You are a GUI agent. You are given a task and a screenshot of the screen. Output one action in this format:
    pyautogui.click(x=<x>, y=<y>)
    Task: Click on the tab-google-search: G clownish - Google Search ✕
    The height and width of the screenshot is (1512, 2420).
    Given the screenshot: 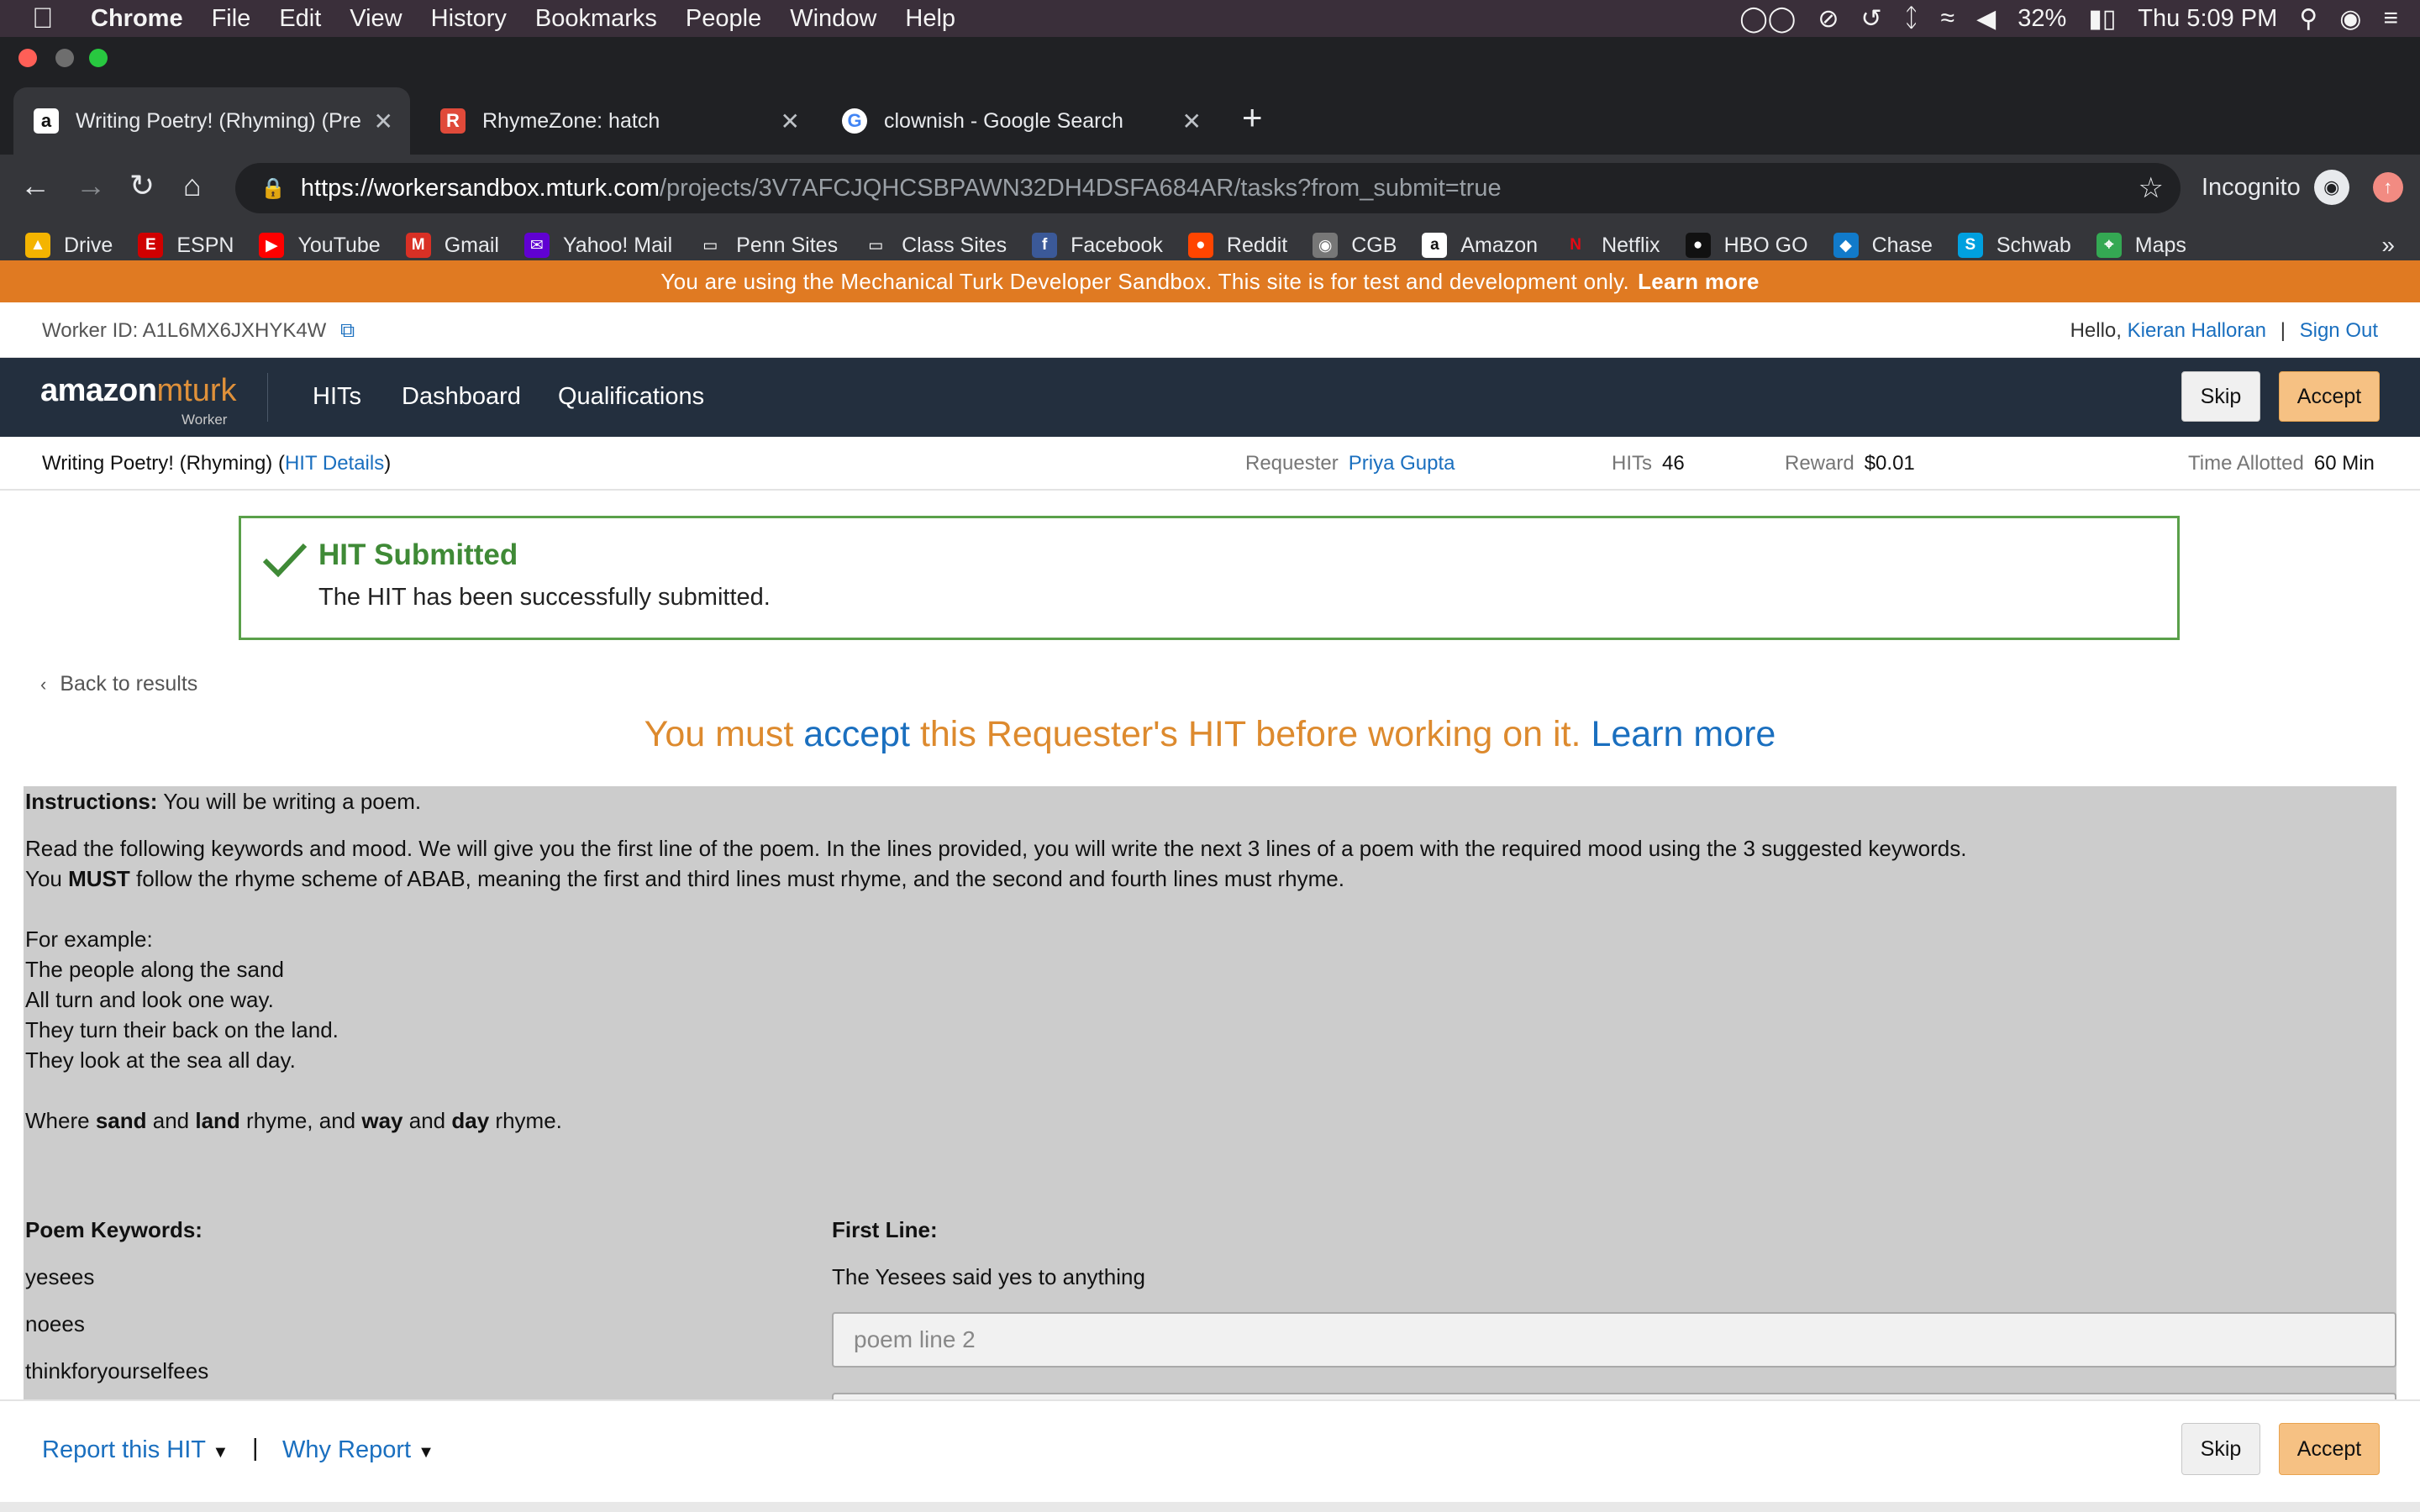 What is the action you would take?
    pyautogui.click(x=1020, y=121)
    